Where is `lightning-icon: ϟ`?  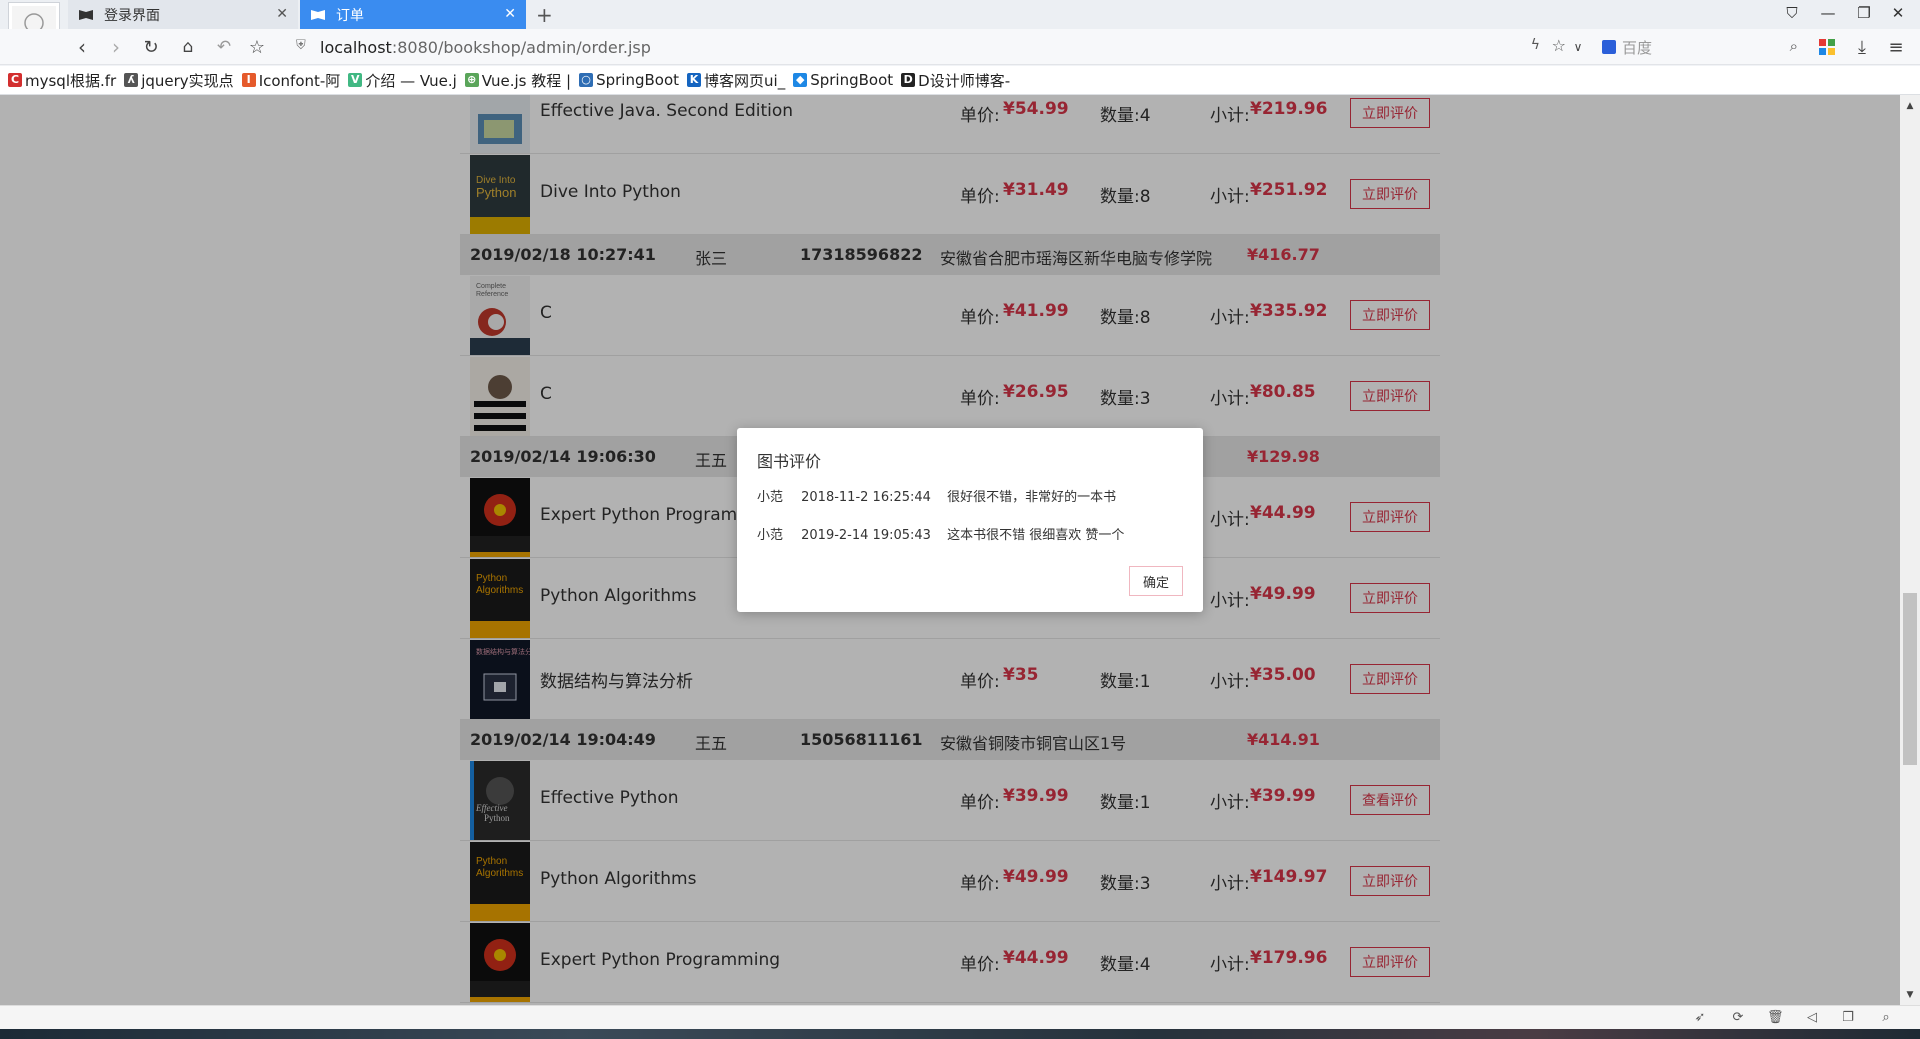
lightning-icon: ϟ is located at coordinates (1535, 45).